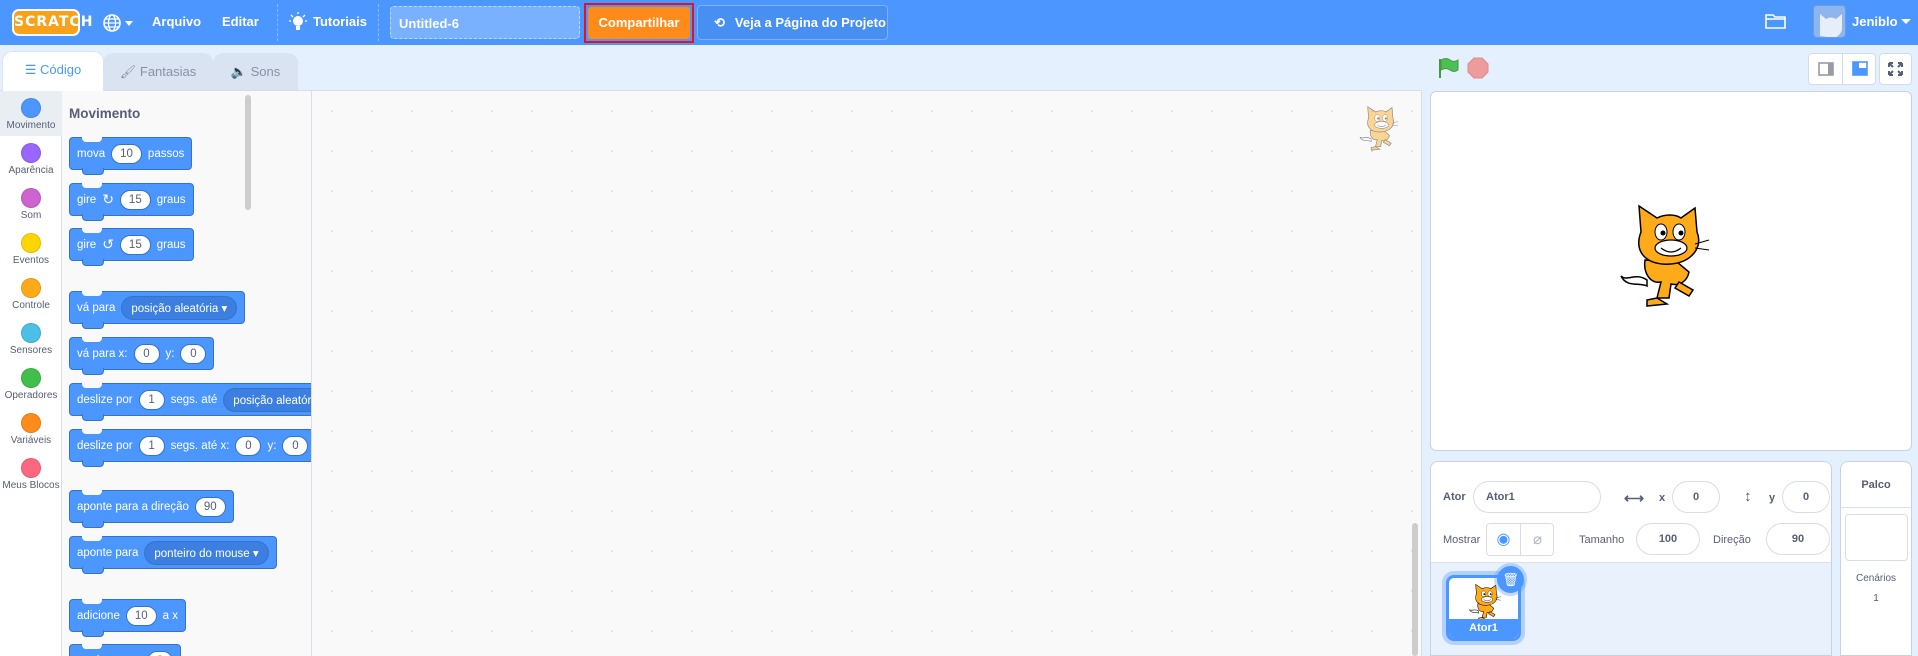 The width and height of the screenshot is (1918, 656). I want to click on category-1: Aparência, so click(31, 158).